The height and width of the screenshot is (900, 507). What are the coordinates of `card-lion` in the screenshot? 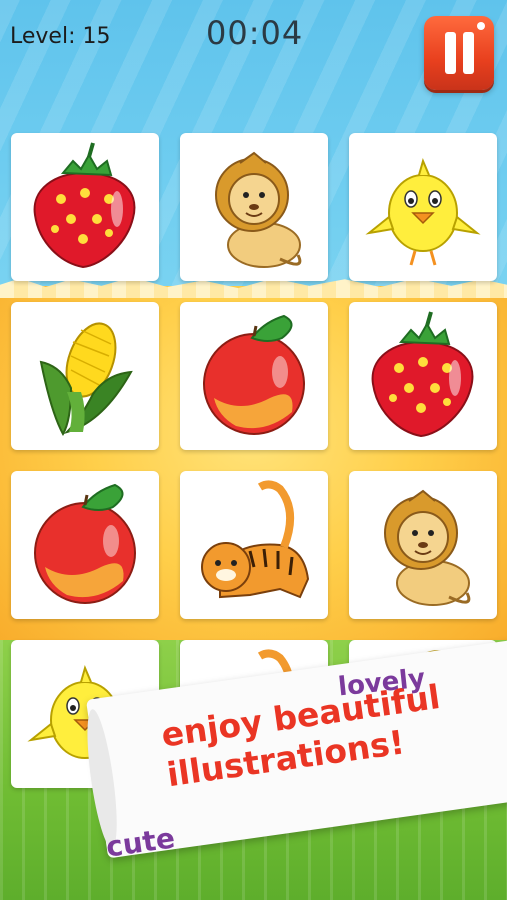 It's located at (254, 207).